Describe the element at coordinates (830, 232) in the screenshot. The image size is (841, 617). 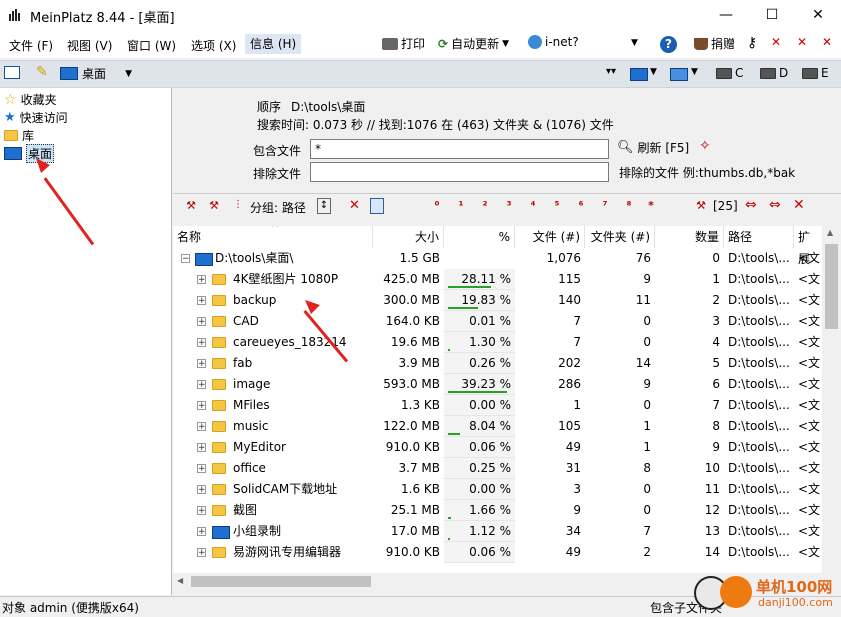
I see `scroll-up-icon: ▲` at that location.